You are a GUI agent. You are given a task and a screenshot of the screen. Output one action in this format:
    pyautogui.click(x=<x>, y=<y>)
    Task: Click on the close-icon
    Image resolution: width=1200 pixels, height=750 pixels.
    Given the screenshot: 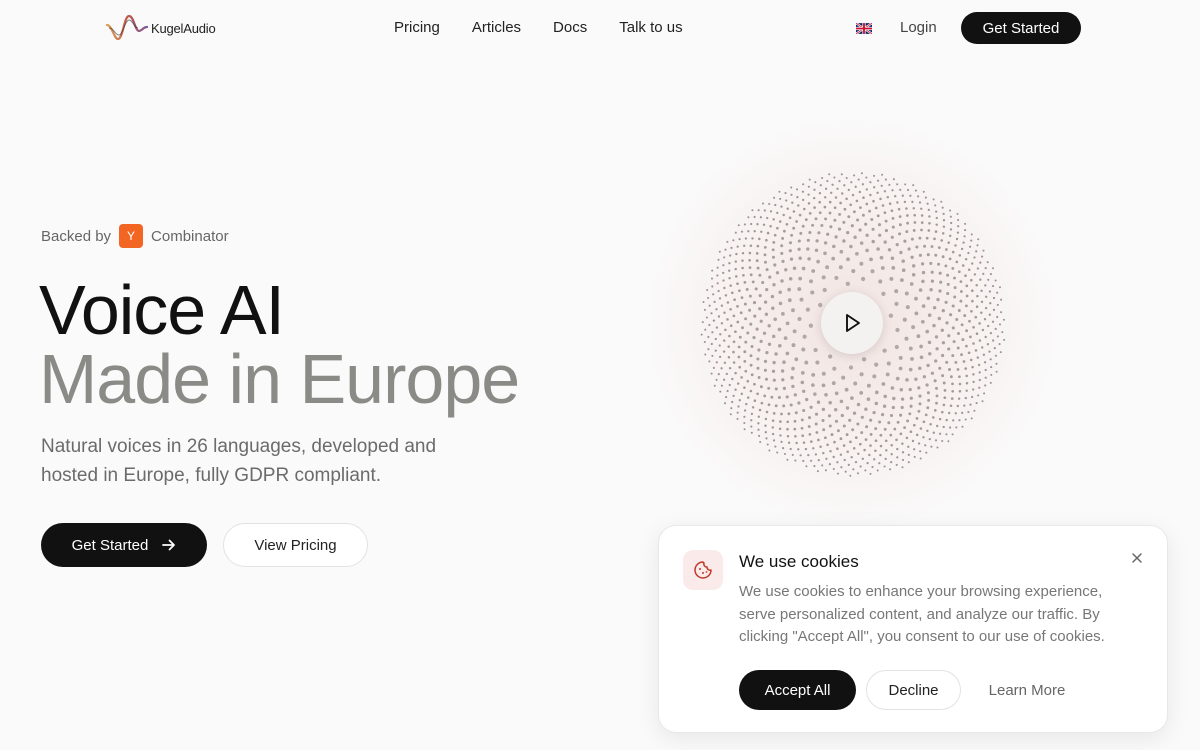 What is the action you would take?
    pyautogui.click(x=1137, y=558)
    